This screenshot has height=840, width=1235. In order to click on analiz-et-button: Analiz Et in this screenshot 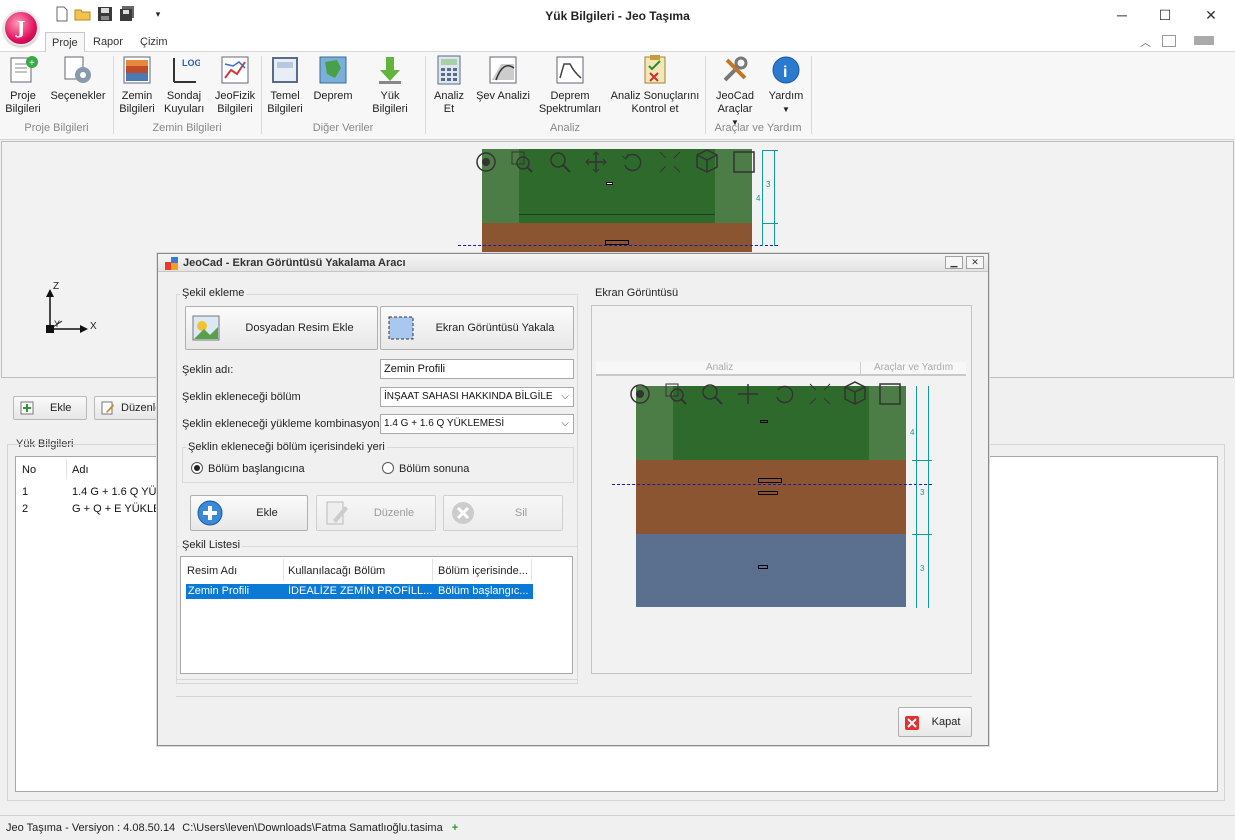, I will do `click(449, 85)`.